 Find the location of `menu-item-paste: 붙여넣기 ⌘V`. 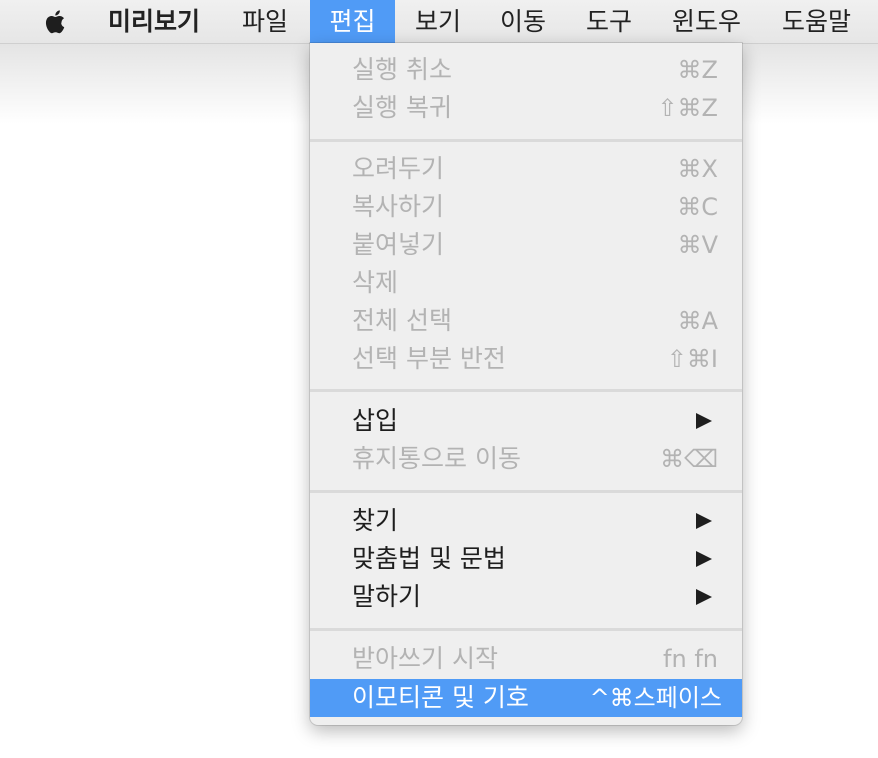

menu-item-paste: 붙여넣기 ⌘V is located at coordinates (526, 245).